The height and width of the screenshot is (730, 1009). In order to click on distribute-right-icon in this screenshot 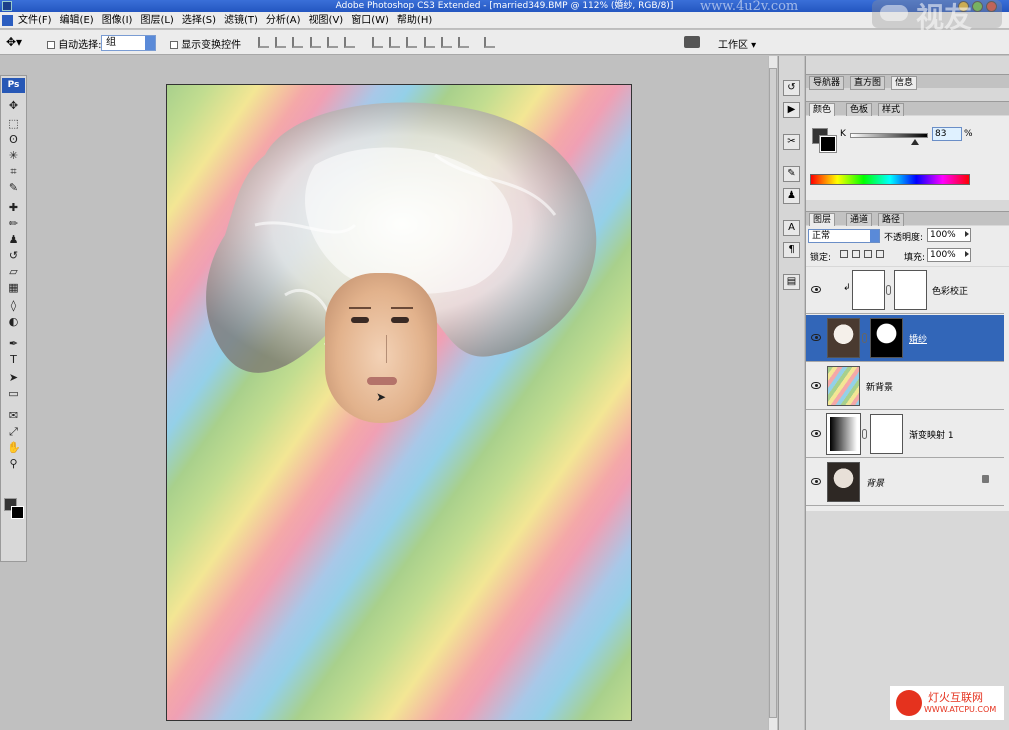, I will do `click(463, 42)`.